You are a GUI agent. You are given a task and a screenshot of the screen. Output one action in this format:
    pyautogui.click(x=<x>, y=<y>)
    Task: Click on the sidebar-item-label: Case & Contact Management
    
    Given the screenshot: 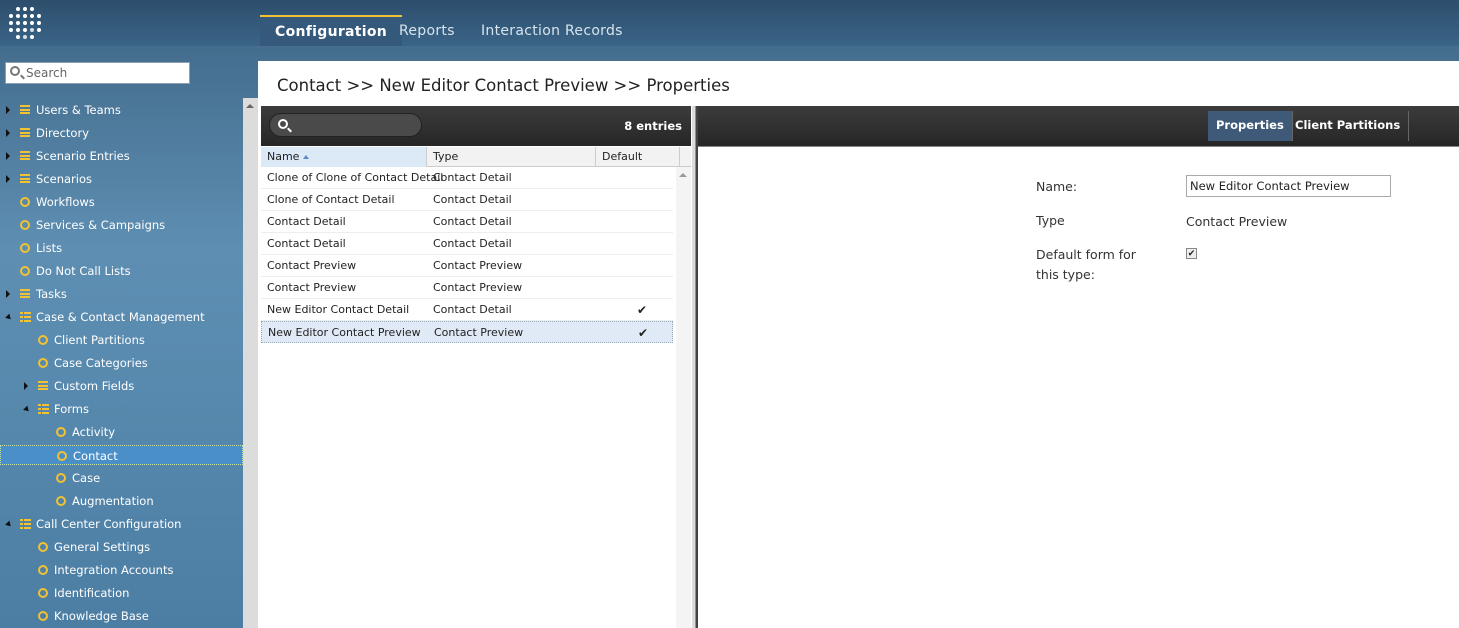 What is the action you would take?
    pyautogui.click(x=120, y=317)
    